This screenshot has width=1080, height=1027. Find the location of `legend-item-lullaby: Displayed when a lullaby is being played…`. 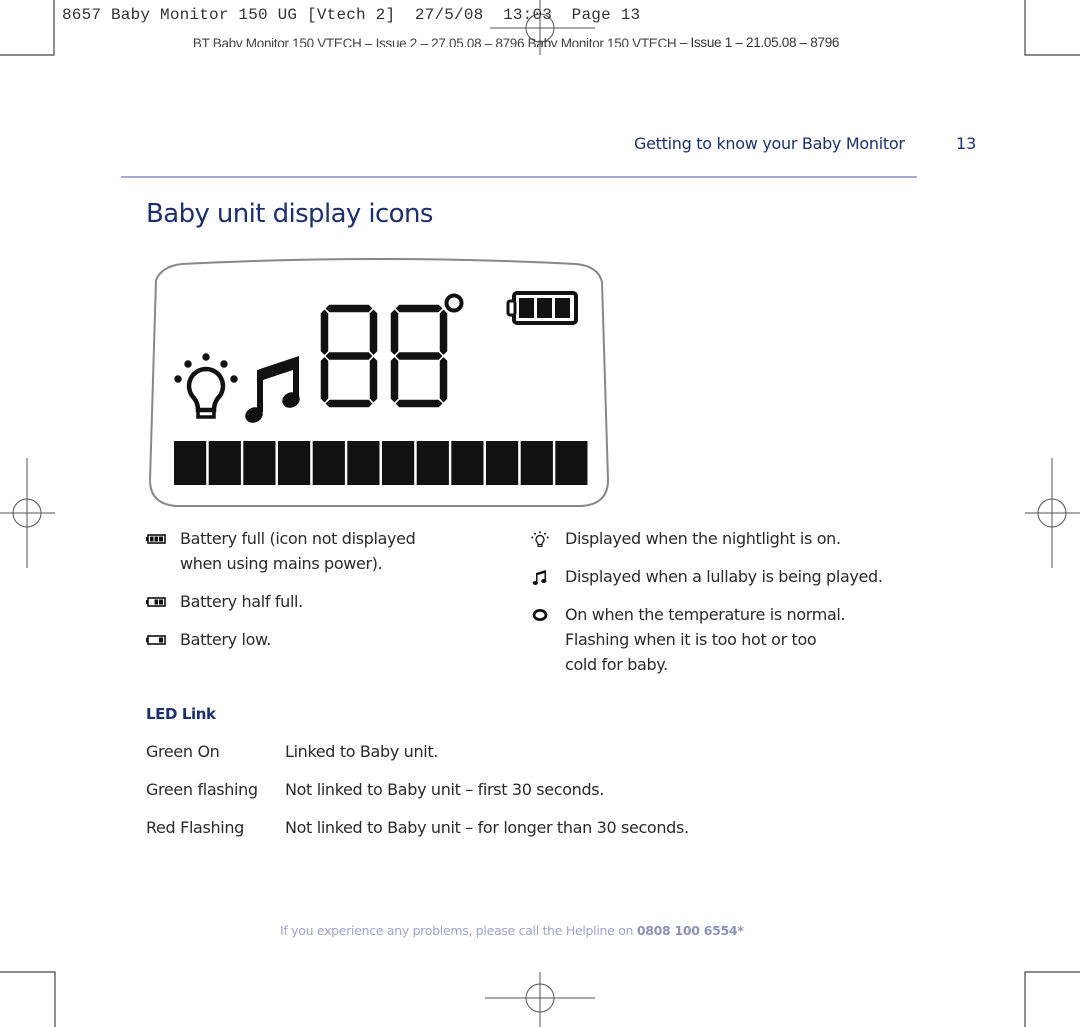

legend-item-lullaby: Displayed when a lullaby is being played… is located at coordinates (707, 576).